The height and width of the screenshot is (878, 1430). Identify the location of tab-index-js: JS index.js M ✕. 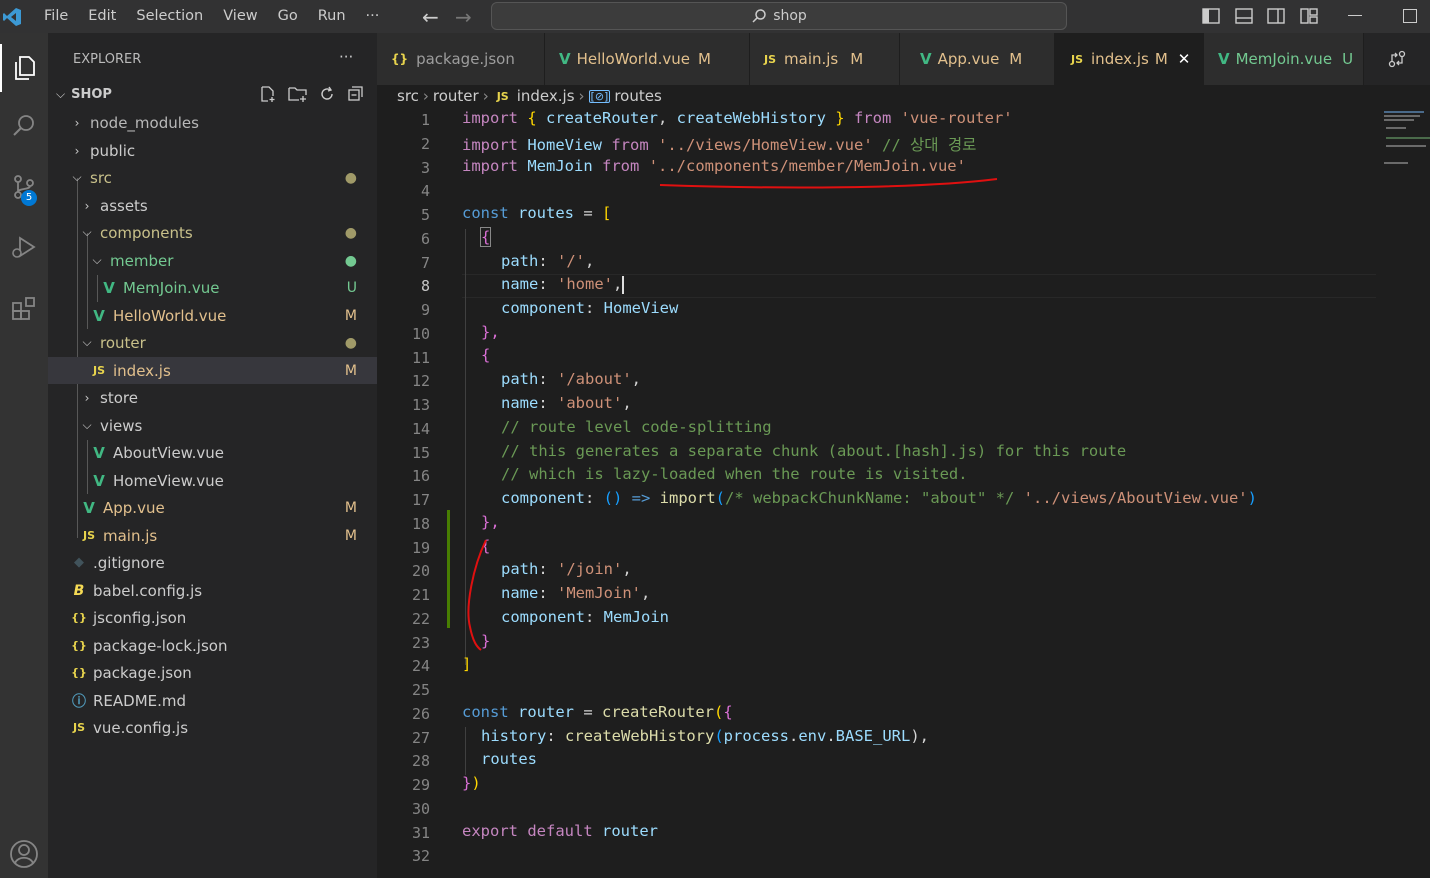
(1129, 59).